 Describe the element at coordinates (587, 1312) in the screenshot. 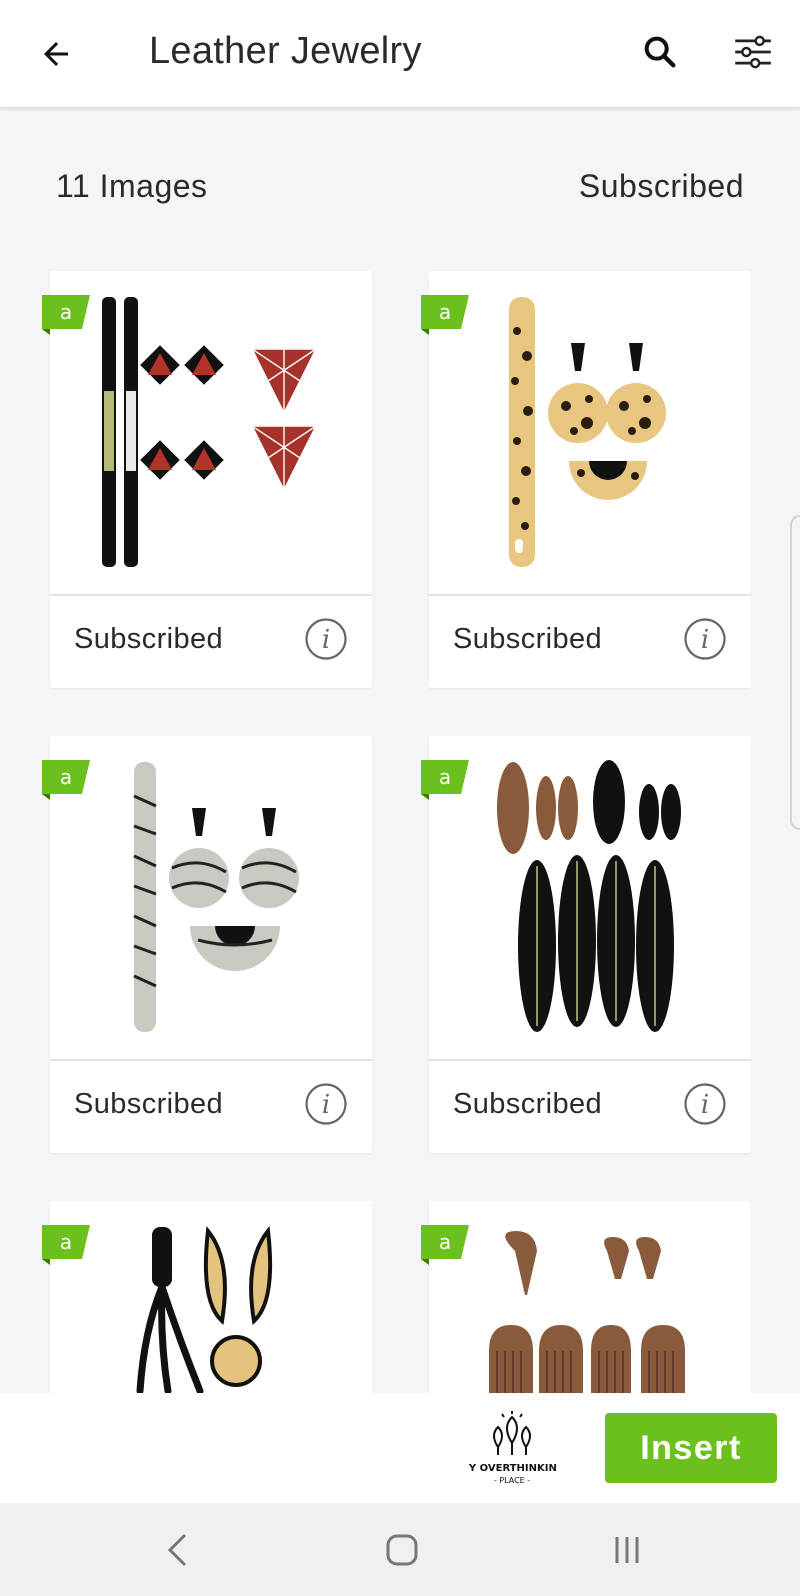

I see `fringe-earrings-image` at that location.